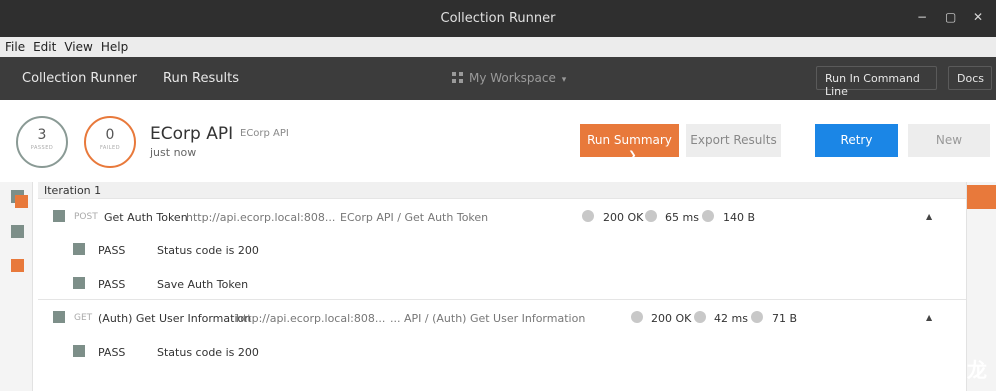 This screenshot has height=391, width=996. What do you see at coordinates (203, 284) in the screenshot?
I see `test-name: Save Auth Token` at bounding box center [203, 284].